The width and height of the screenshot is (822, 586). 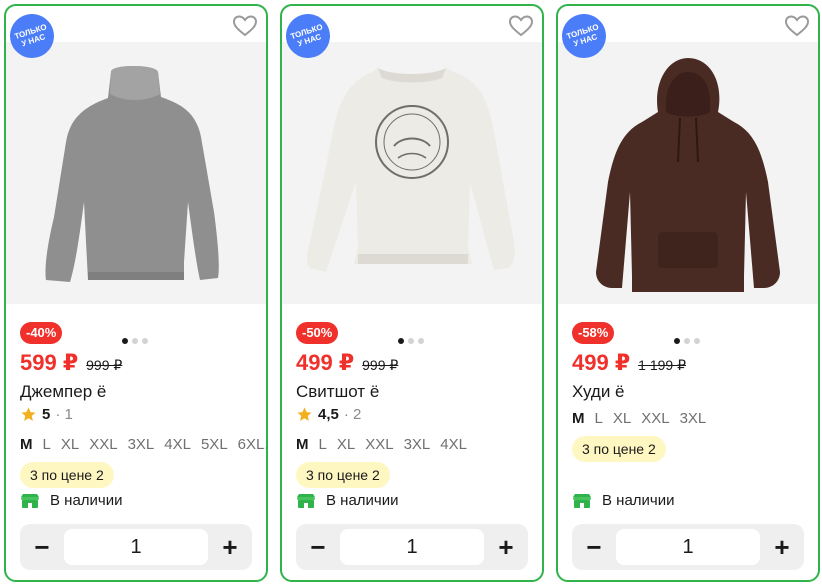 I want to click on size-option: 5XL, so click(x=214, y=444).